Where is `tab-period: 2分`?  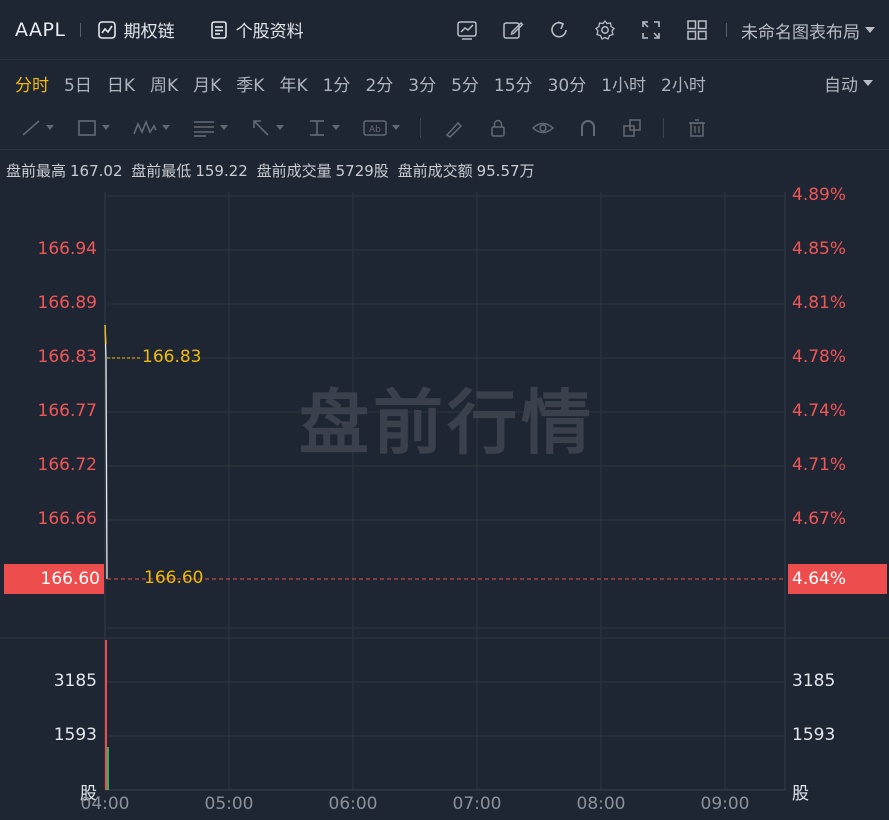
tab-period: 2分 is located at coordinates (379, 83).